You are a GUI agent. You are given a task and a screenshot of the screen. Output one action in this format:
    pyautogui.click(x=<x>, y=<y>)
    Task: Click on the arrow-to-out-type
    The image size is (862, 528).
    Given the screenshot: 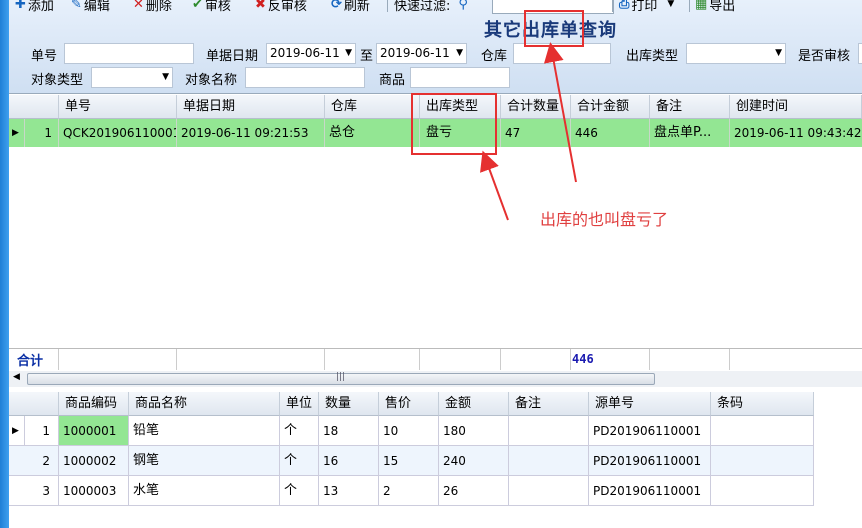 What is the action you would take?
    pyautogui.click(x=494, y=185)
    